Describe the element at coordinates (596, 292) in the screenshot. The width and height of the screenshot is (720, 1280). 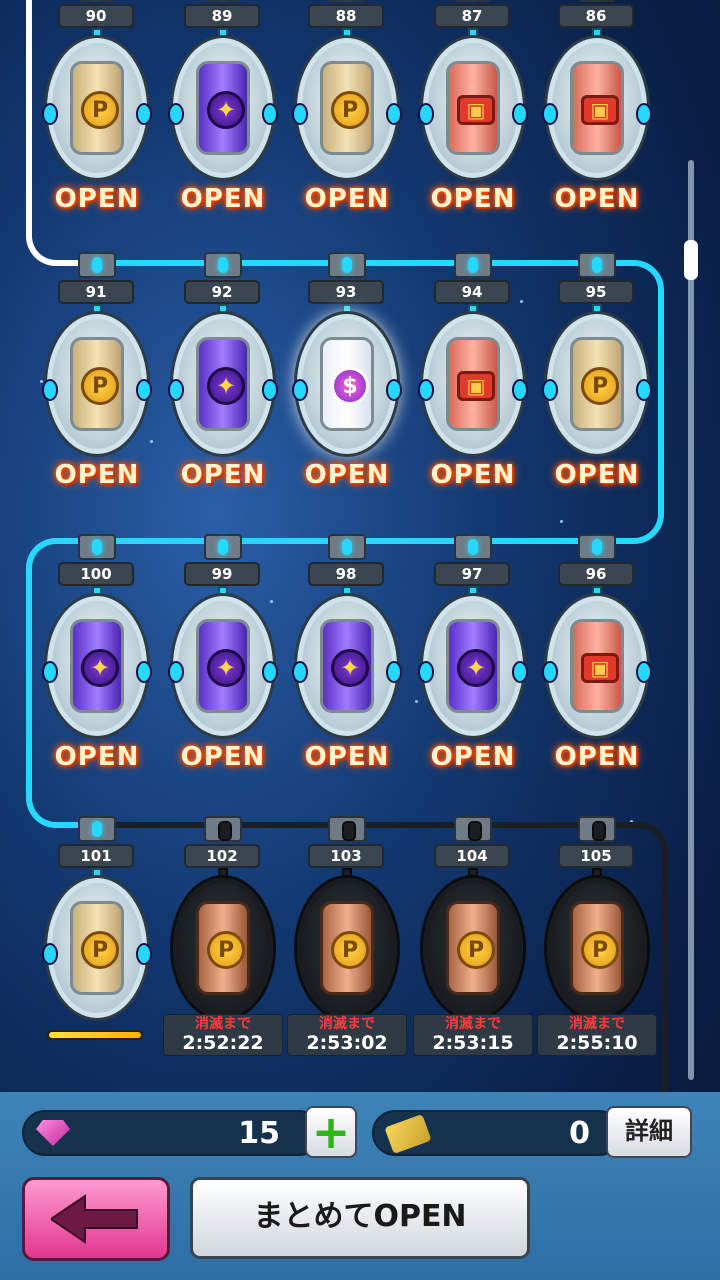
I see `capsule-number: 95` at that location.